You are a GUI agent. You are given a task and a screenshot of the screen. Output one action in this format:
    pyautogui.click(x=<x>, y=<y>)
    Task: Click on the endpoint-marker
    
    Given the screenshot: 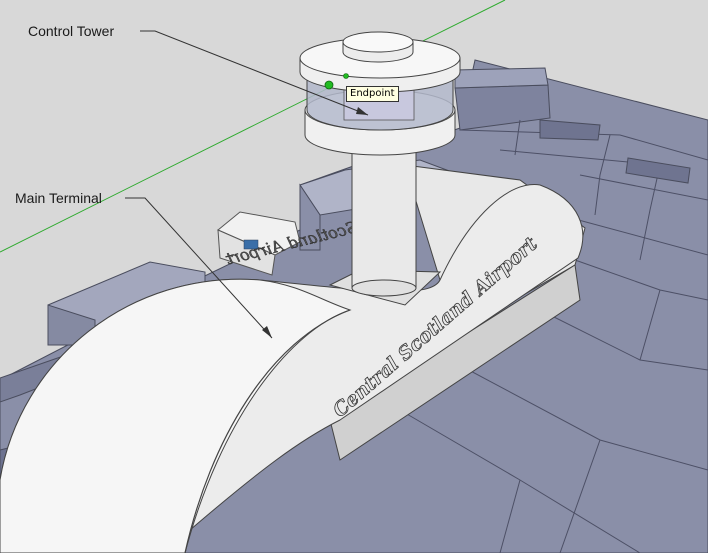 What is the action you would take?
    pyautogui.click(x=329, y=85)
    